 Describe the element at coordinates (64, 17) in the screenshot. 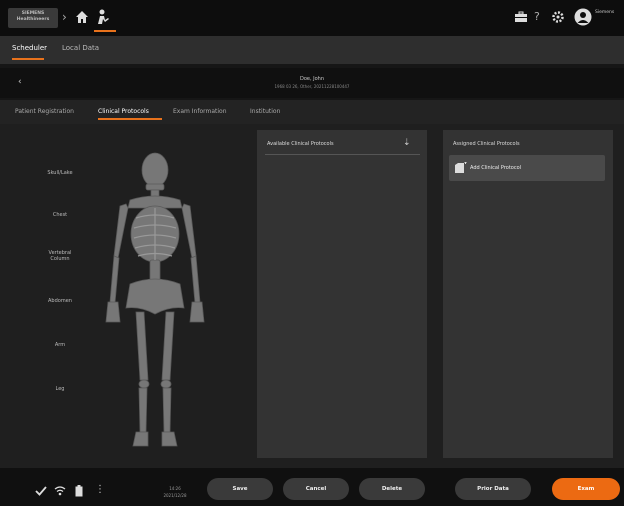

I see `breadcrumb-chevron-icon: ›` at that location.